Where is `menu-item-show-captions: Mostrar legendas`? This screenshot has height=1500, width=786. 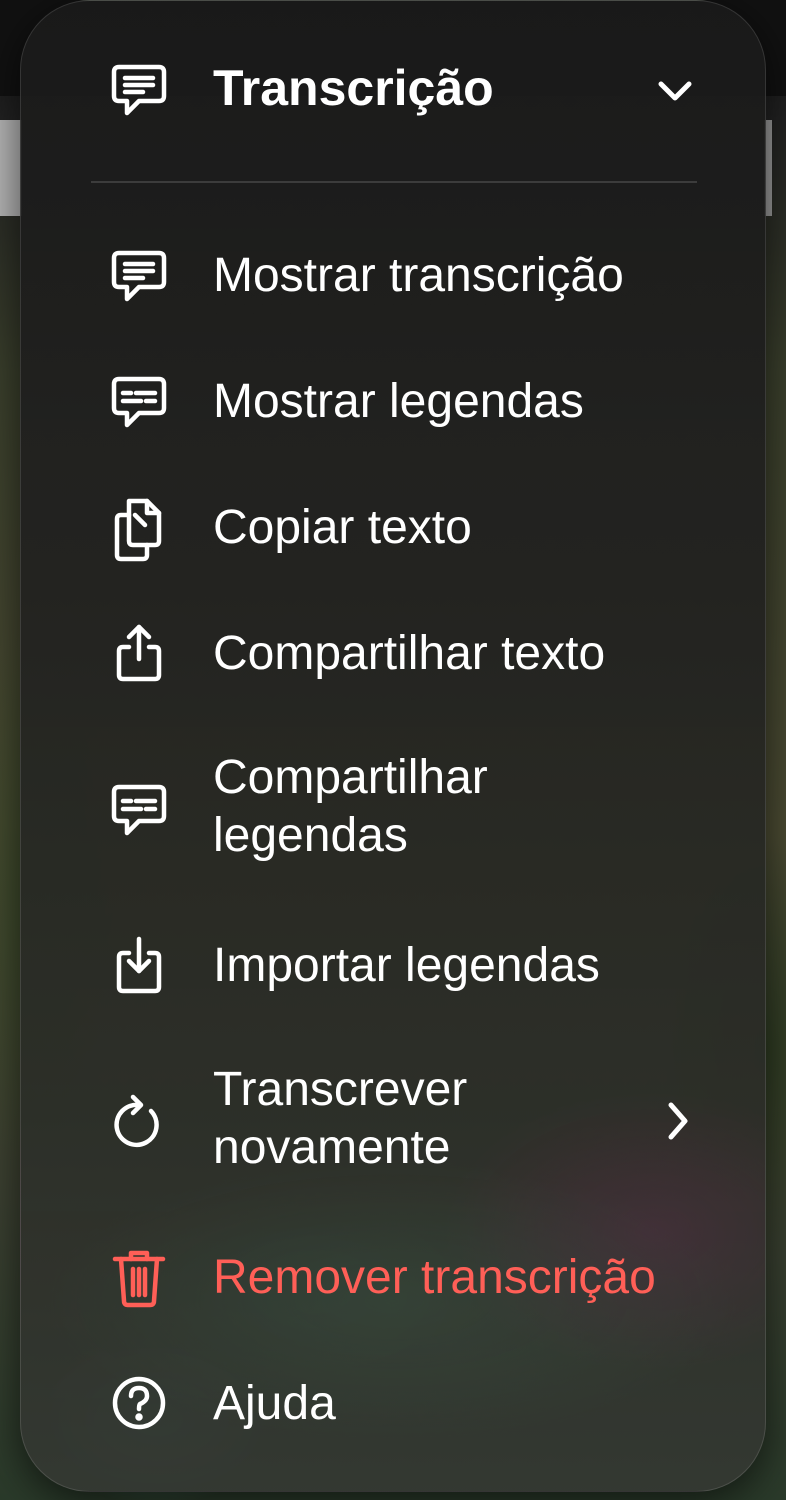
menu-item-show-captions: Mostrar legendas is located at coordinates (393, 403).